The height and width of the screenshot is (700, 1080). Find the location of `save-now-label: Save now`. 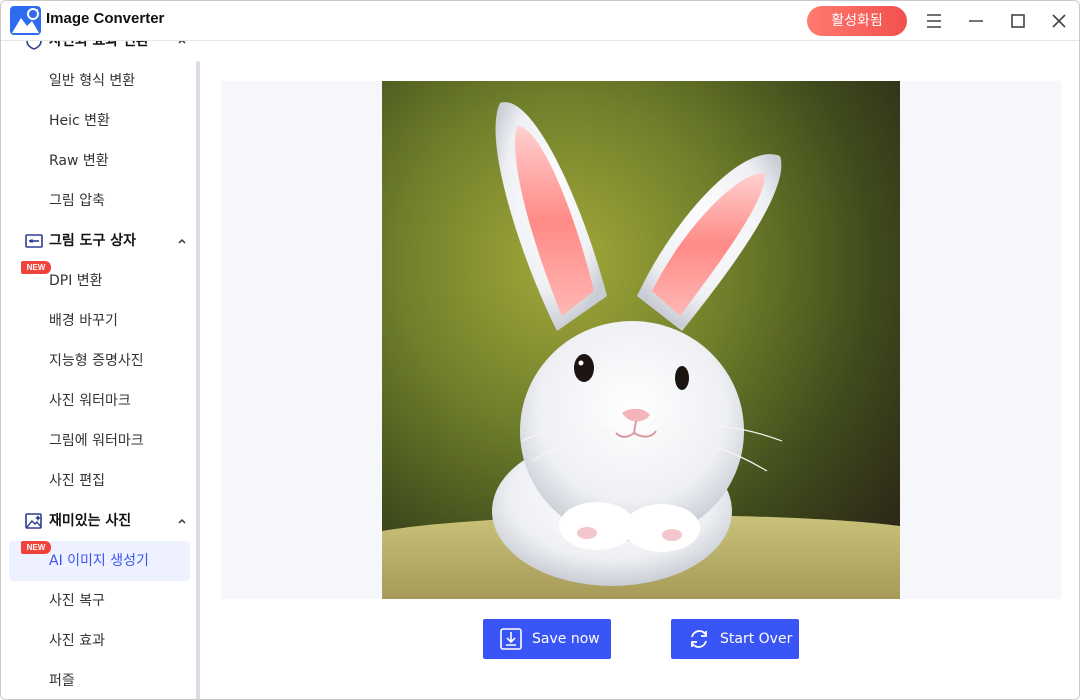

save-now-label: Save now is located at coordinates (566, 639).